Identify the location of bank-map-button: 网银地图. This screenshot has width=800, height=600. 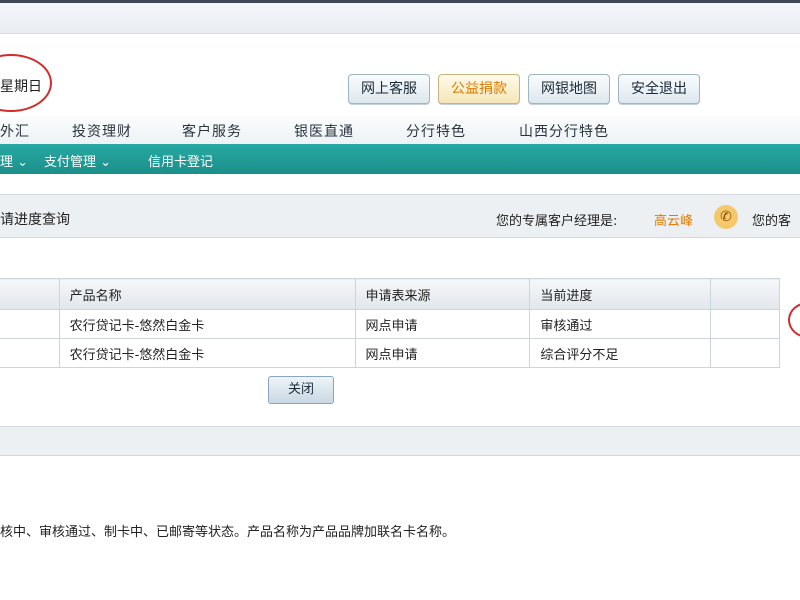
(569, 89).